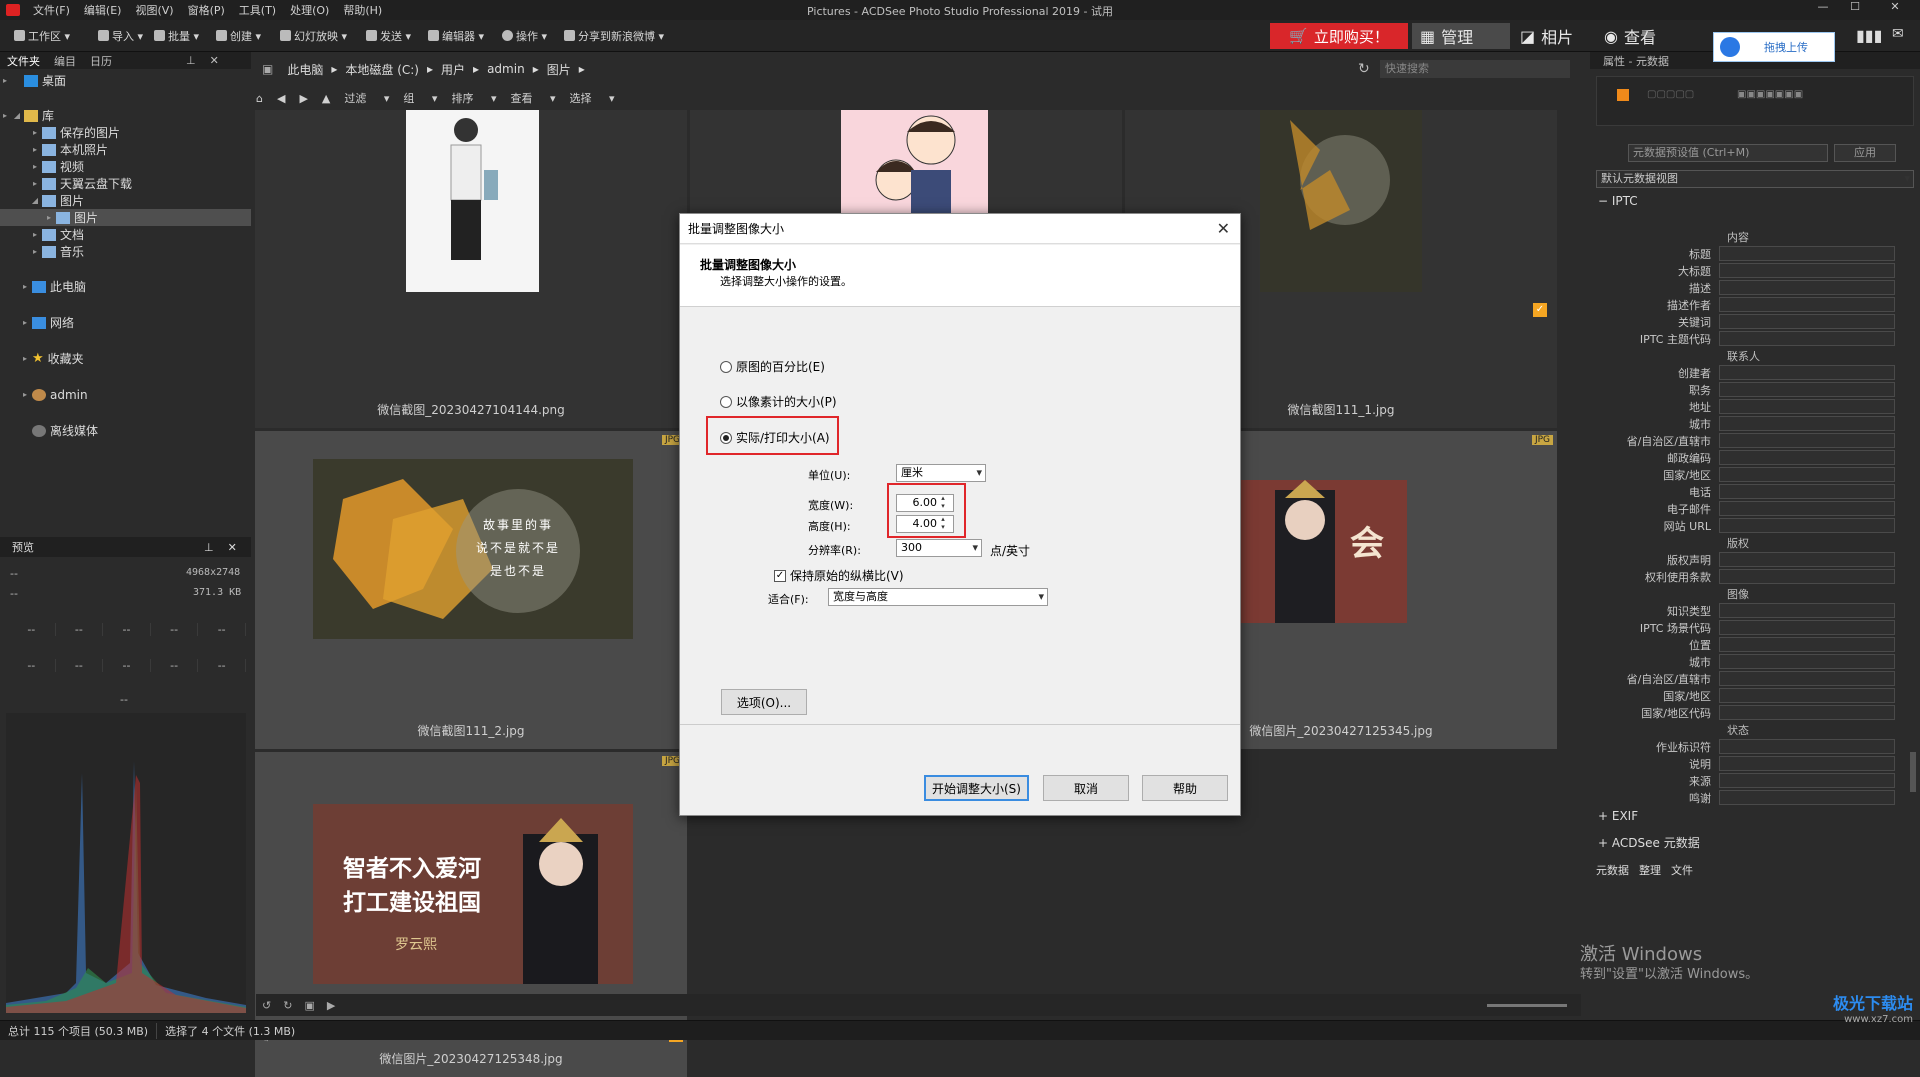 The height and width of the screenshot is (1077, 1920). I want to click on breadcrumb-users: 用户, so click(453, 69).